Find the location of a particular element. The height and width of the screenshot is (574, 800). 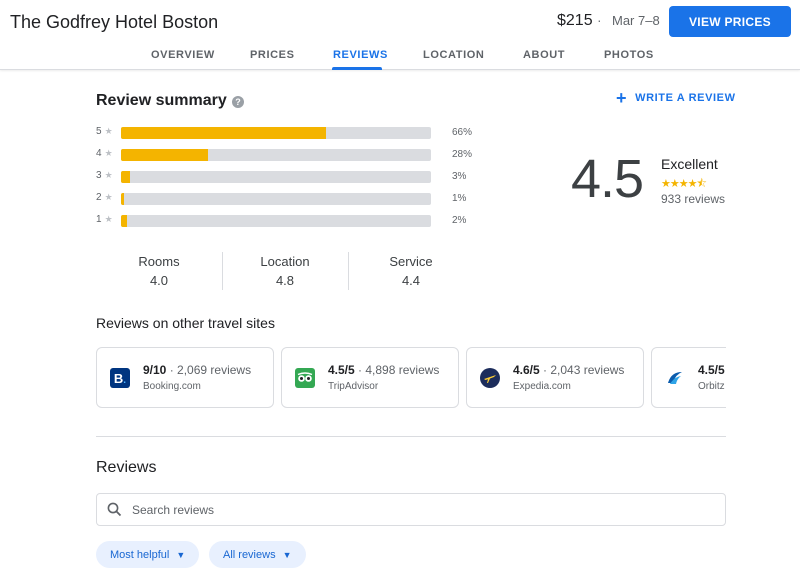

search-icon is located at coordinates (114, 512).